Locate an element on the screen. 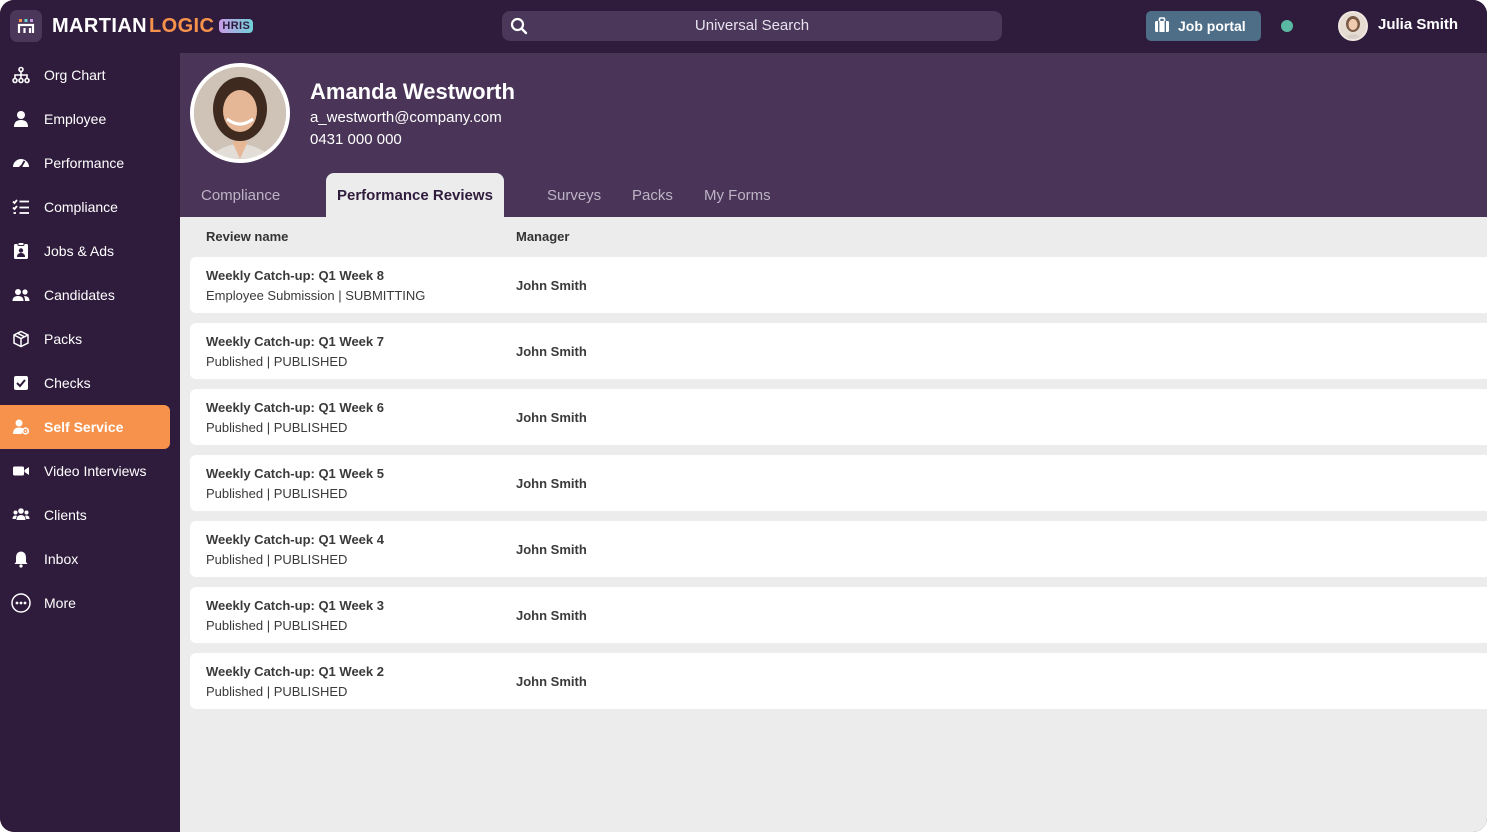  review-title: Weekly Catch-up: Q1 Week 6 is located at coordinates (295, 407).